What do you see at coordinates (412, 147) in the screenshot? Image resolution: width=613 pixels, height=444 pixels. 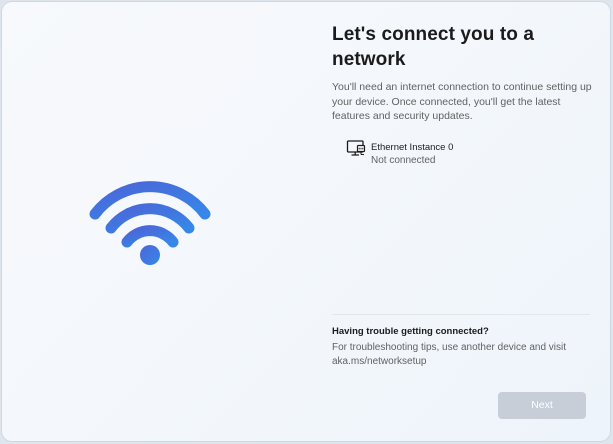 I see `network-name: Ethernet Instance 0` at bounding box center [412, 147].